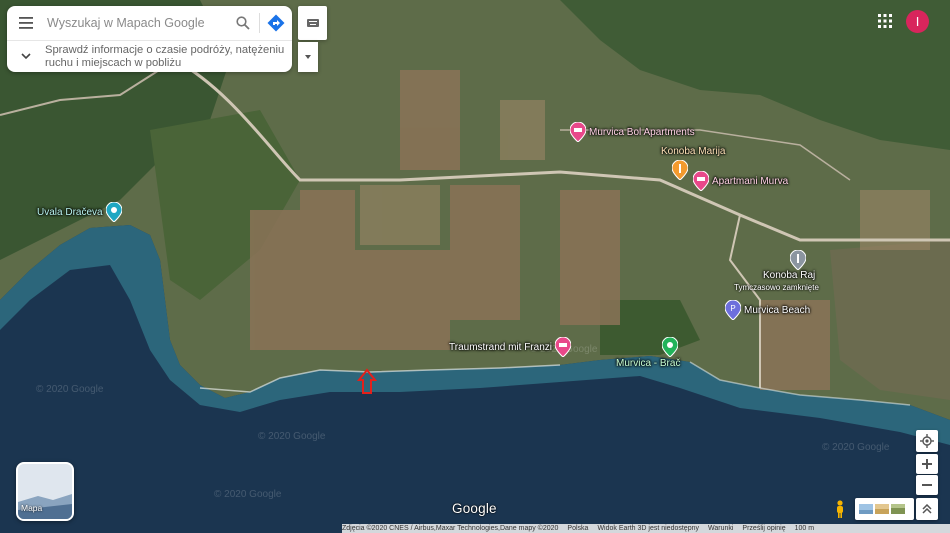 The image size is (950, 533). I want to click on parking-pin-icon: P, so click(733, 310).